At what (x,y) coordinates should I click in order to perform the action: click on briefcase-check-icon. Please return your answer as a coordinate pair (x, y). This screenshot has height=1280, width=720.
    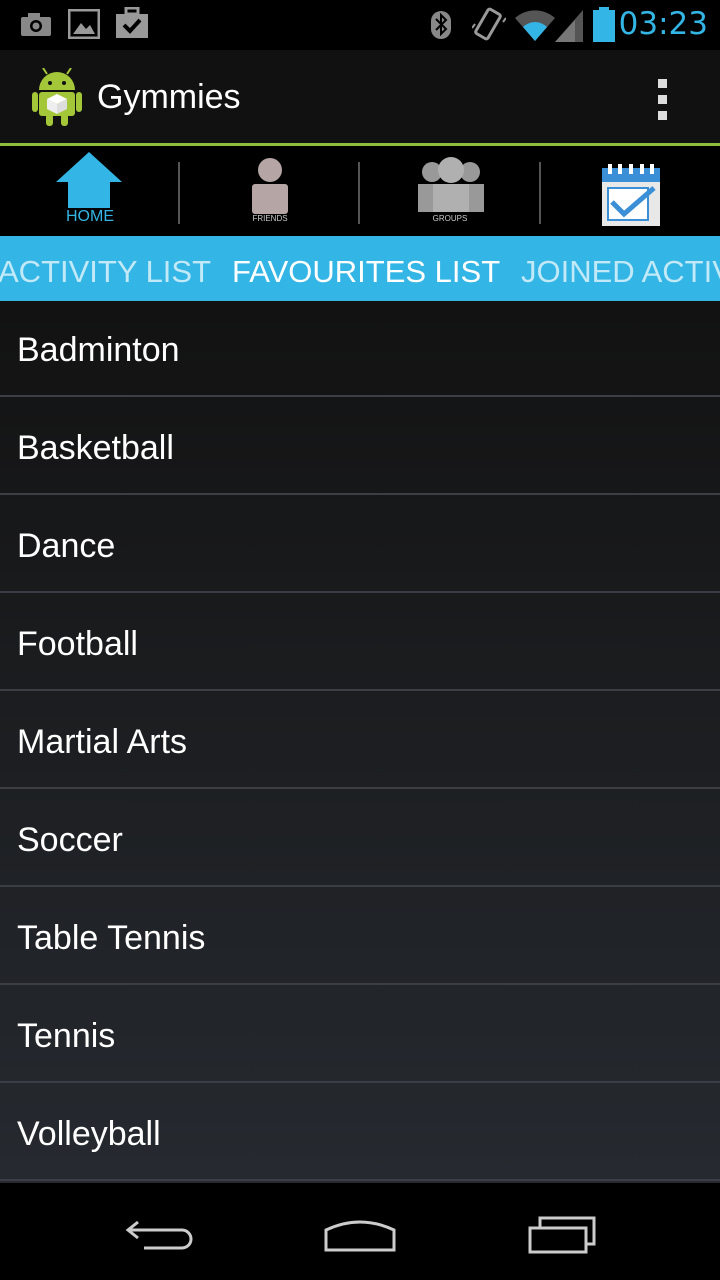
    Looking at the image, I should click on (132, 22).